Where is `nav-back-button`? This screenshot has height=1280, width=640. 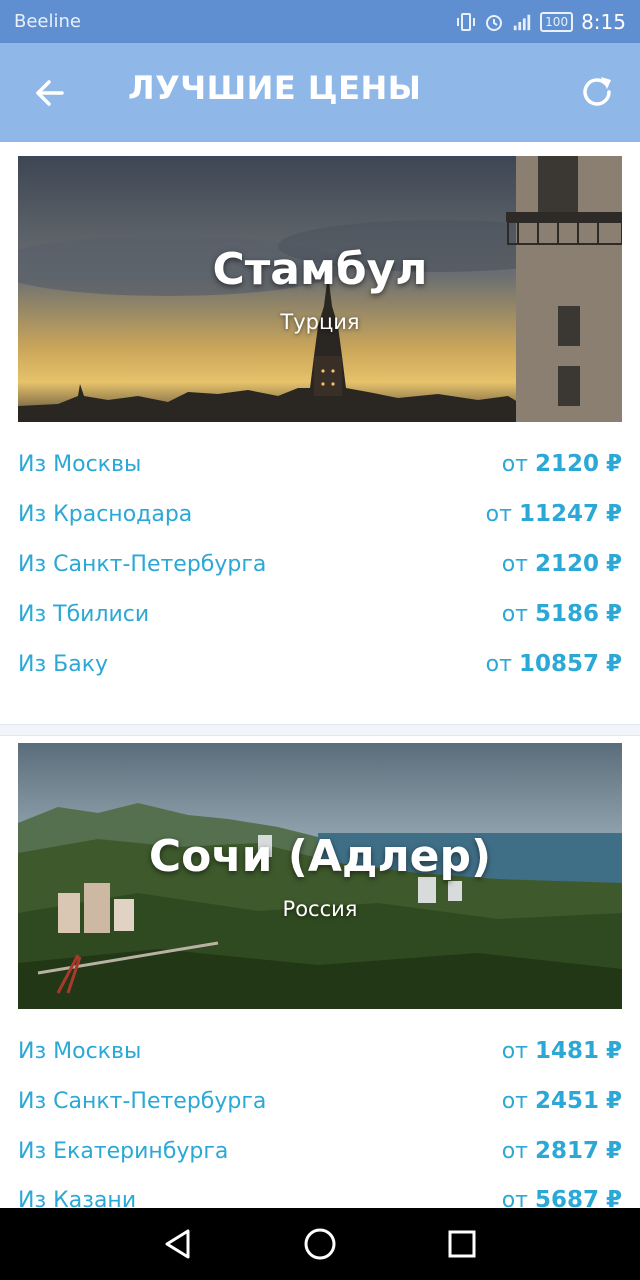 nav-back-button is located at coordinates (178, 1244).